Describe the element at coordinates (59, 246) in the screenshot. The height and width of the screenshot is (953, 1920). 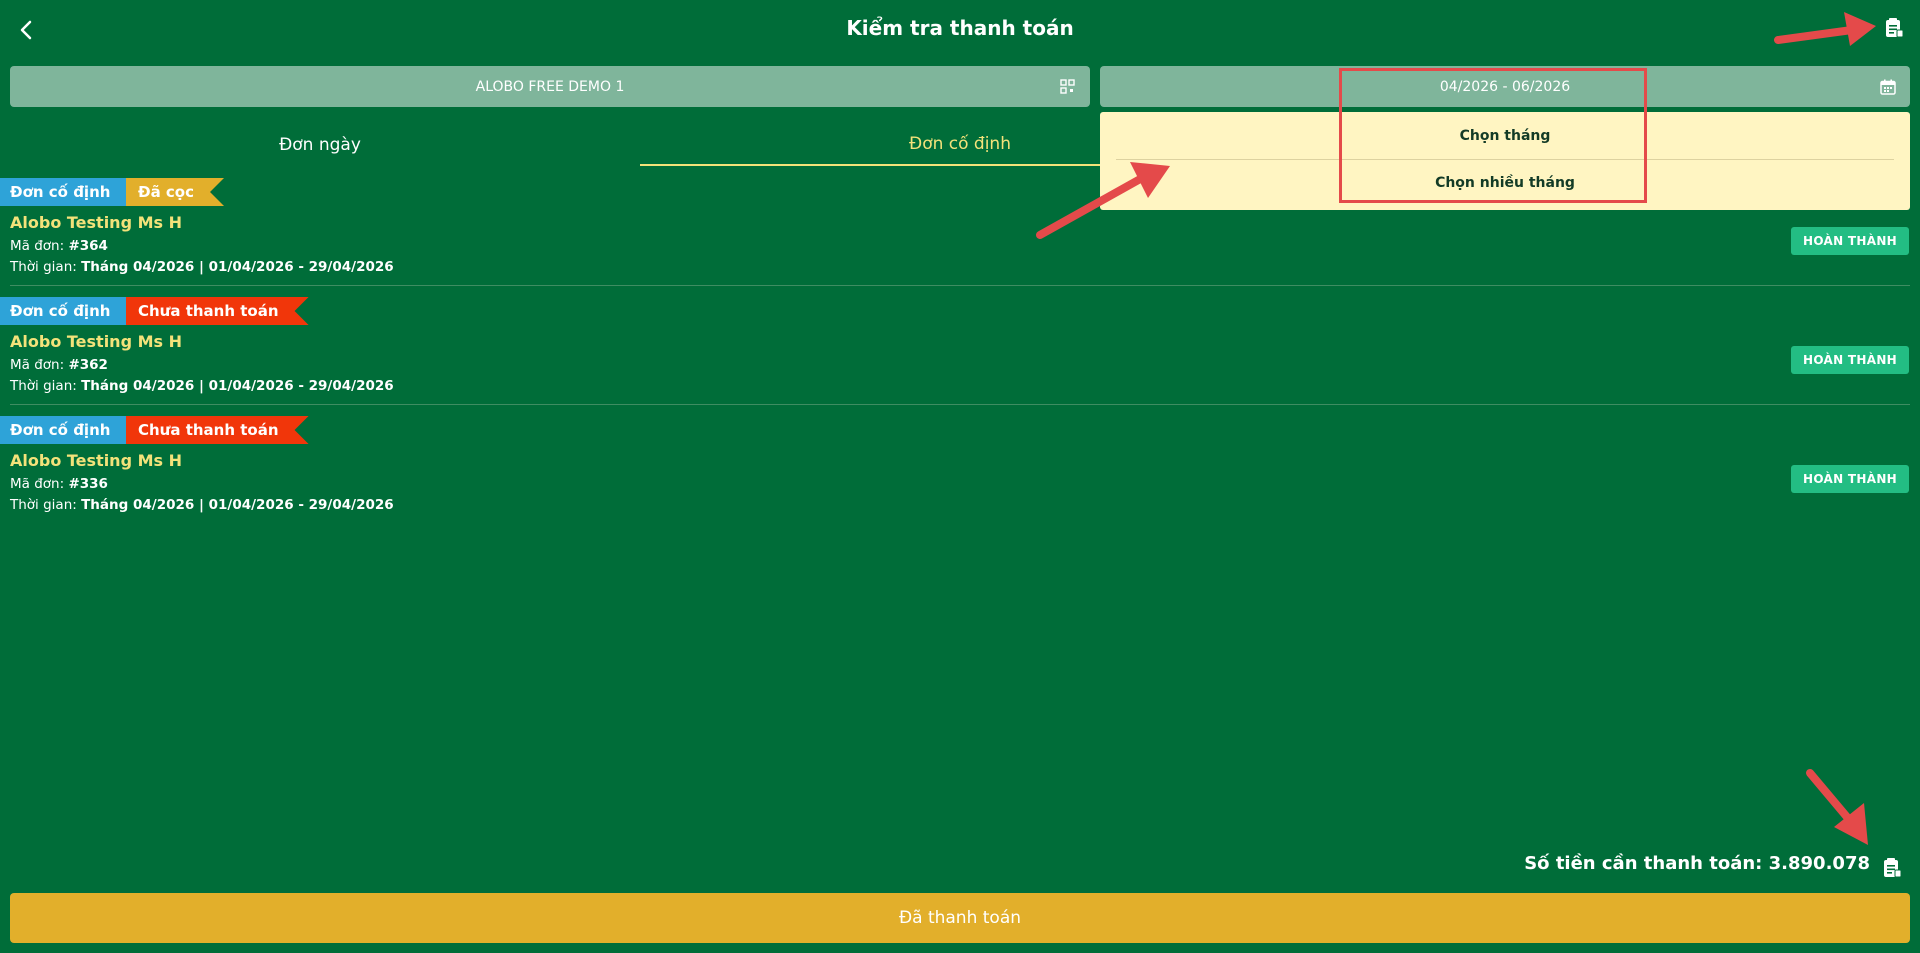
I see `order-id: Mã đơn: #364` at that location.